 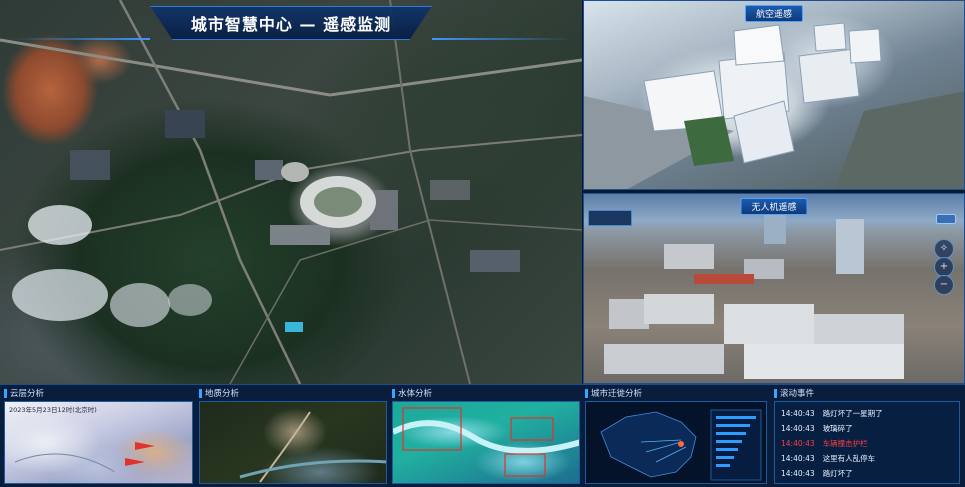 I want to click on zoom-out-icon: −, so click(x=944, y=285).